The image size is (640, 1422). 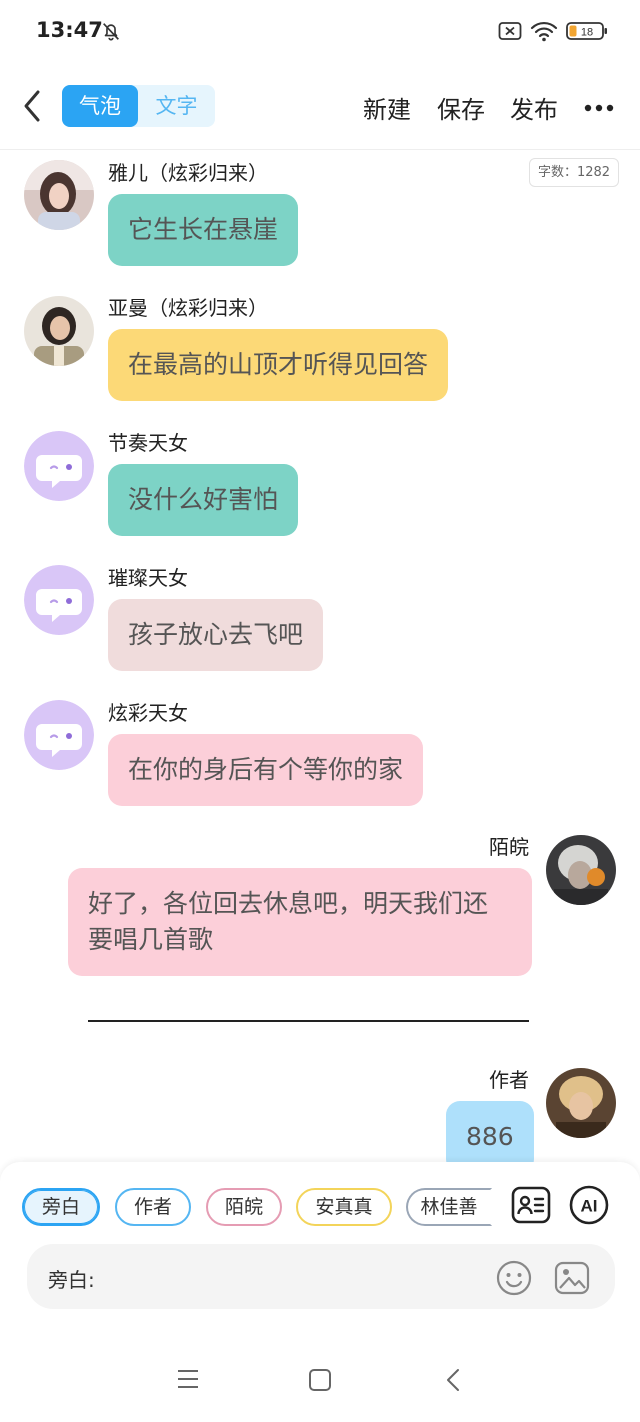 I want to click on role-chip-linjiashan: 林佳善, so click(x=449, y=1207).